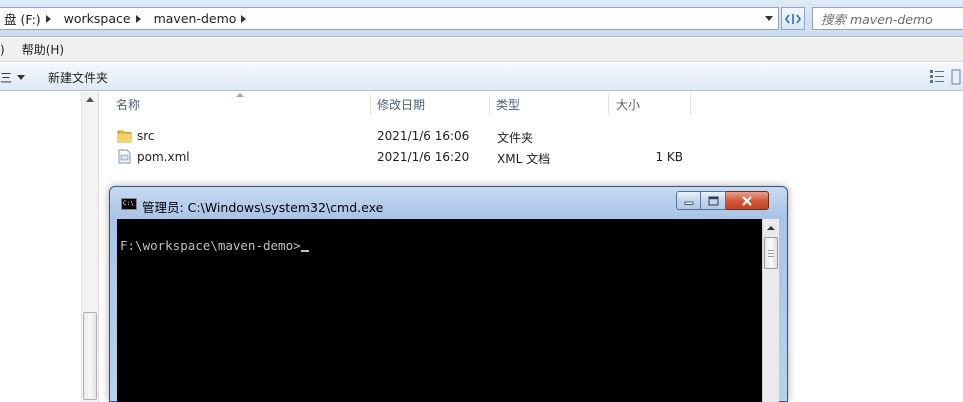  I want to click on console-prompt-line: F:\workspace\maven-demo>, so click(214, 245).